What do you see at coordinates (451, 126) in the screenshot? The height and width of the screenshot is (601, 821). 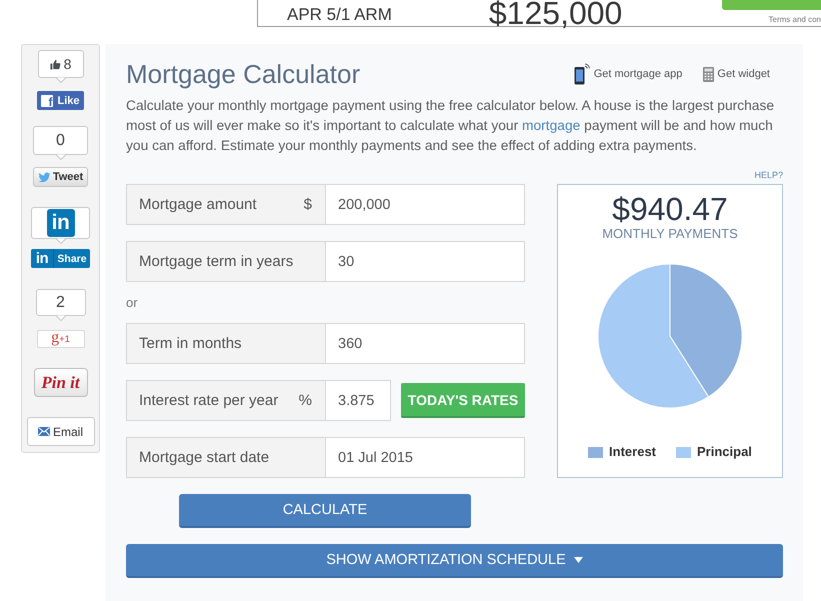 I see `intro-text: Calculate your monthly mortgage payment using the free calculator below. A house is the largest purchase most of us will ever make so it's important to calculate what your mortgage payment will be and how much you can afford. Estimate your monthly payments and see the effect of adding extra payments.` at bounding box center [451, 126].